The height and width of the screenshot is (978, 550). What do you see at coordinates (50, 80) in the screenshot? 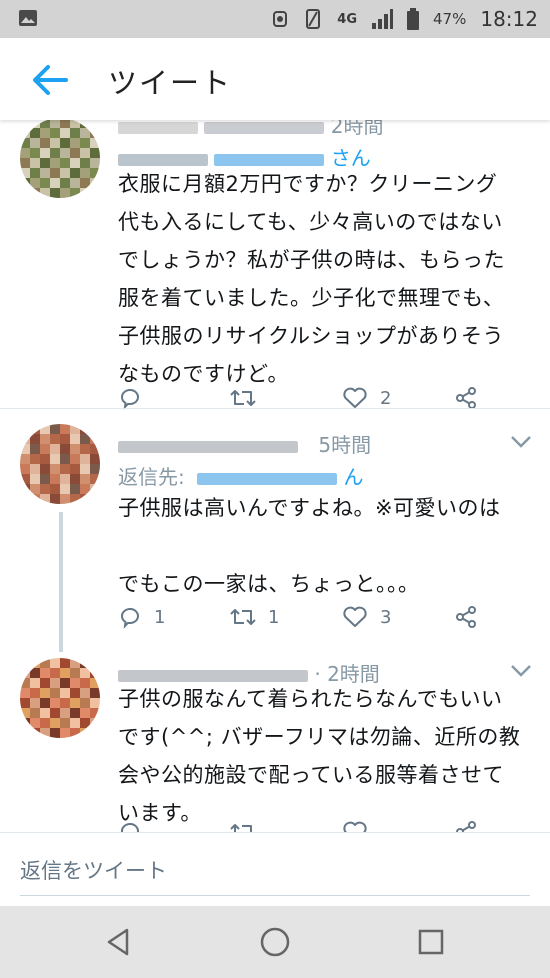
I see `back-arrow-icon` at bounding box center [50, 80].